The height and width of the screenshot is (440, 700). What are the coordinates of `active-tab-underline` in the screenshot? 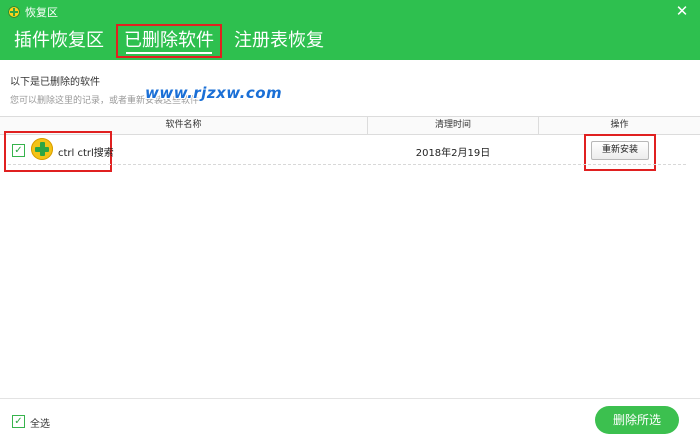 It's located at (169, 53).